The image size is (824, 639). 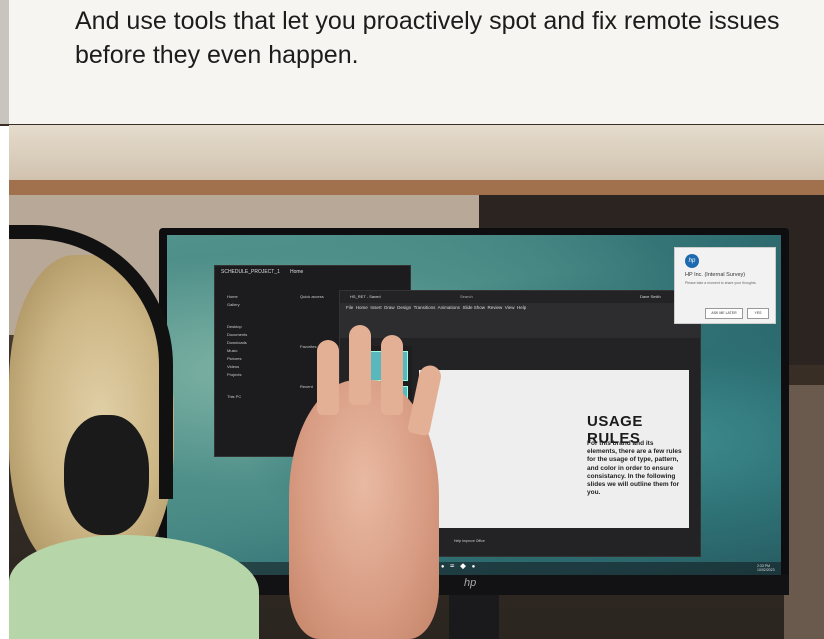 What do you see at coordinates (453, 567) in the screenshot?
I see `mail-icon: ✉` at bounding box center [453, 567].